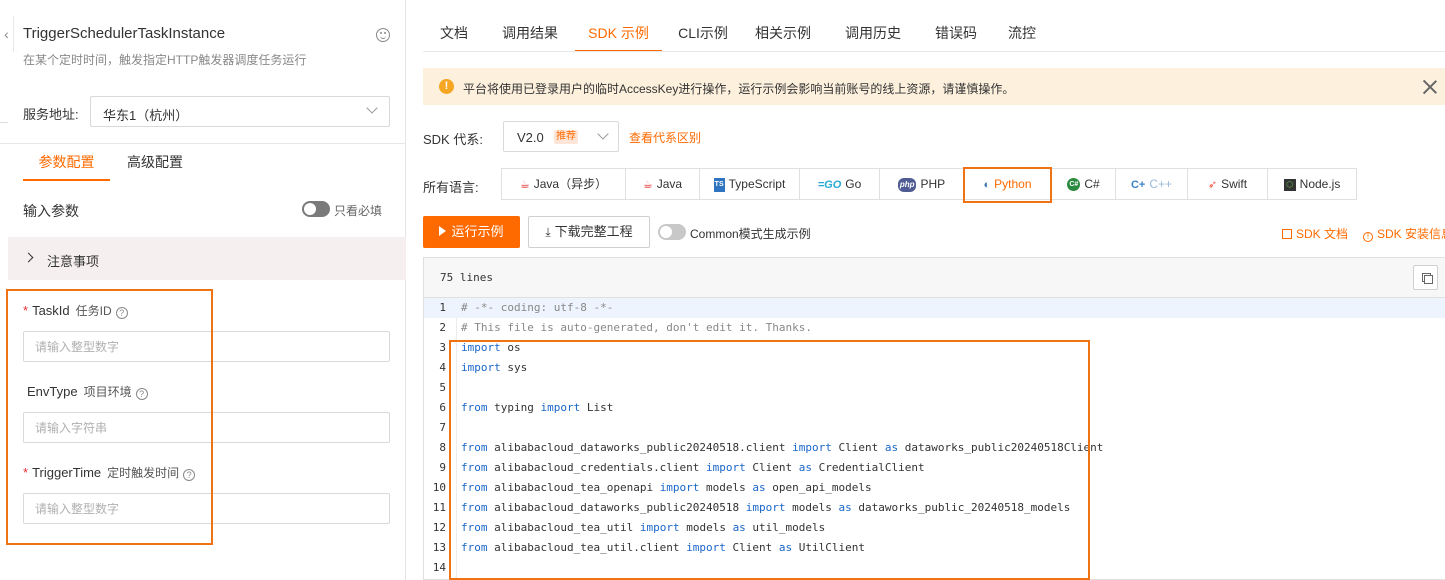  What do you see at coordinates (439, 527) in the screenshot?
I see `line-number: 12` at bounding box center [439, 527].